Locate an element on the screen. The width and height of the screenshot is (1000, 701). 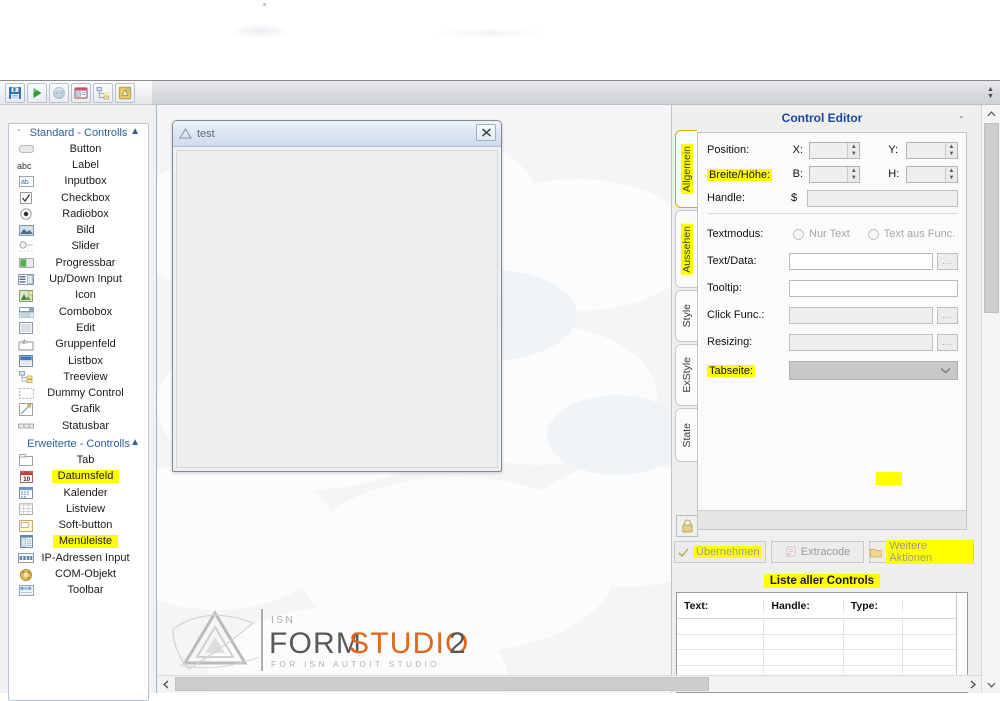
statusbar-icon is located at coordinates (26, 426).